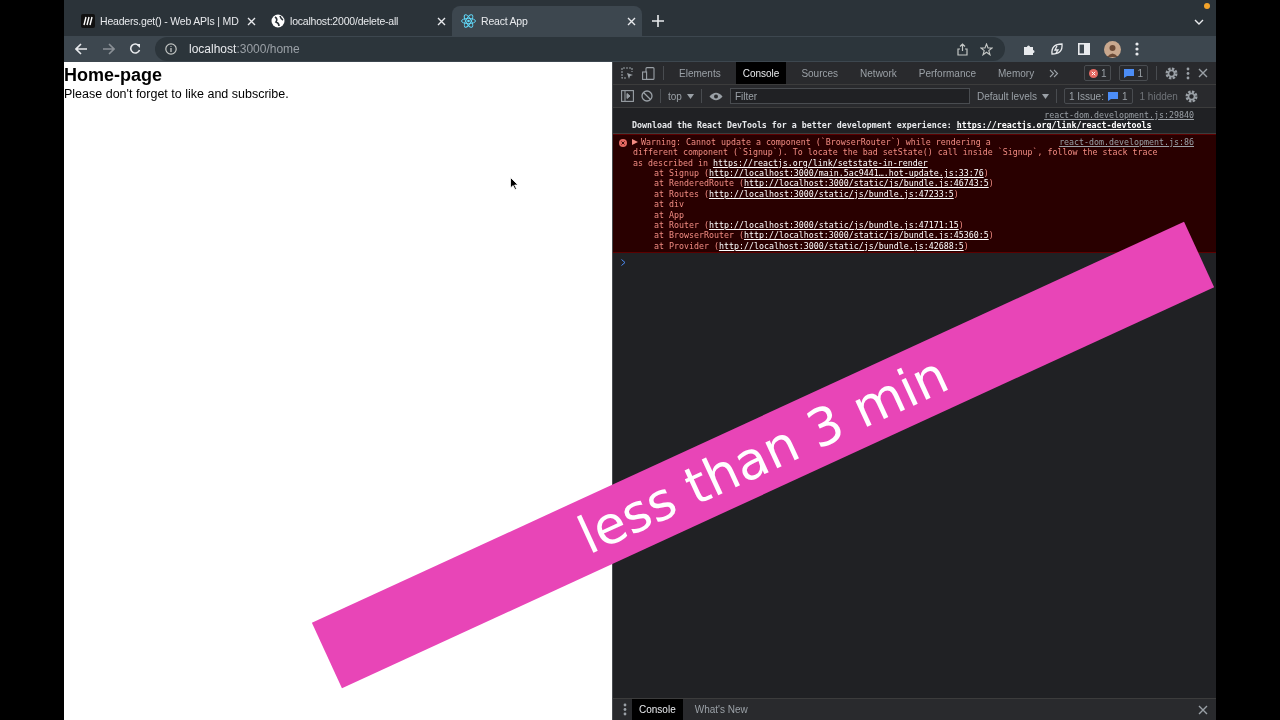 The width and height of the screenshot is (1280, 720). What do you see at coordinates (505, 21) in the screenshot?
I see `tab-title: React App` at bounding box center [505, 21].